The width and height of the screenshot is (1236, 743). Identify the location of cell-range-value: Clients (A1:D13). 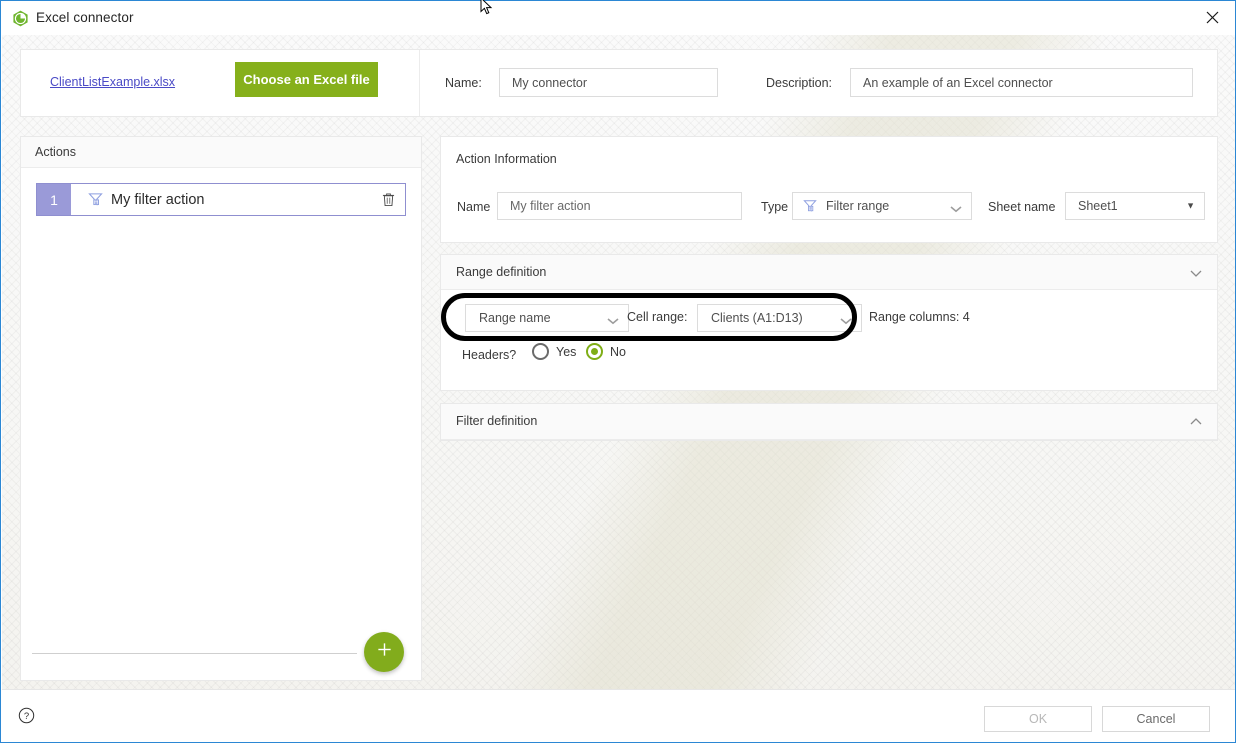
(757, 318).